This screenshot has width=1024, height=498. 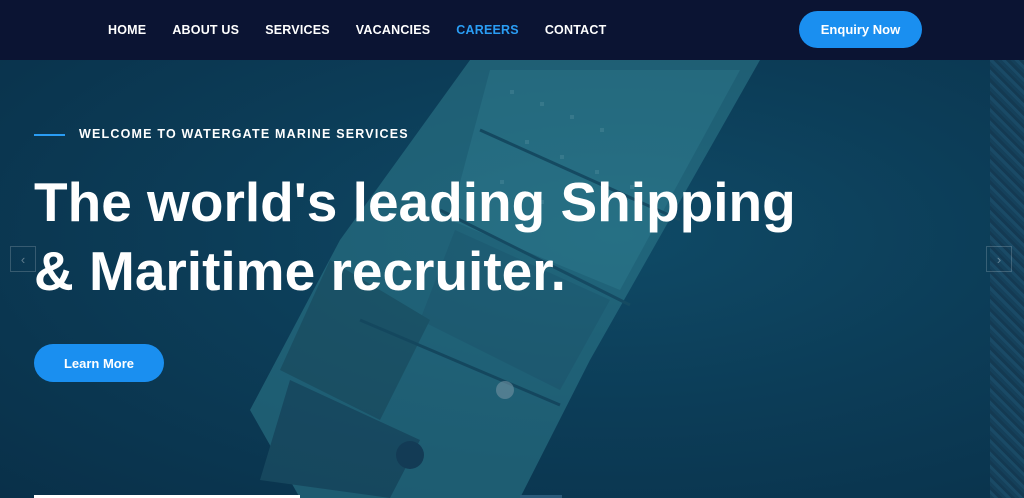 What do you see at coordinates (576, 30) in the screenshot?
I see `nav-contact: CONTACT` at bounding box center [576, 30].